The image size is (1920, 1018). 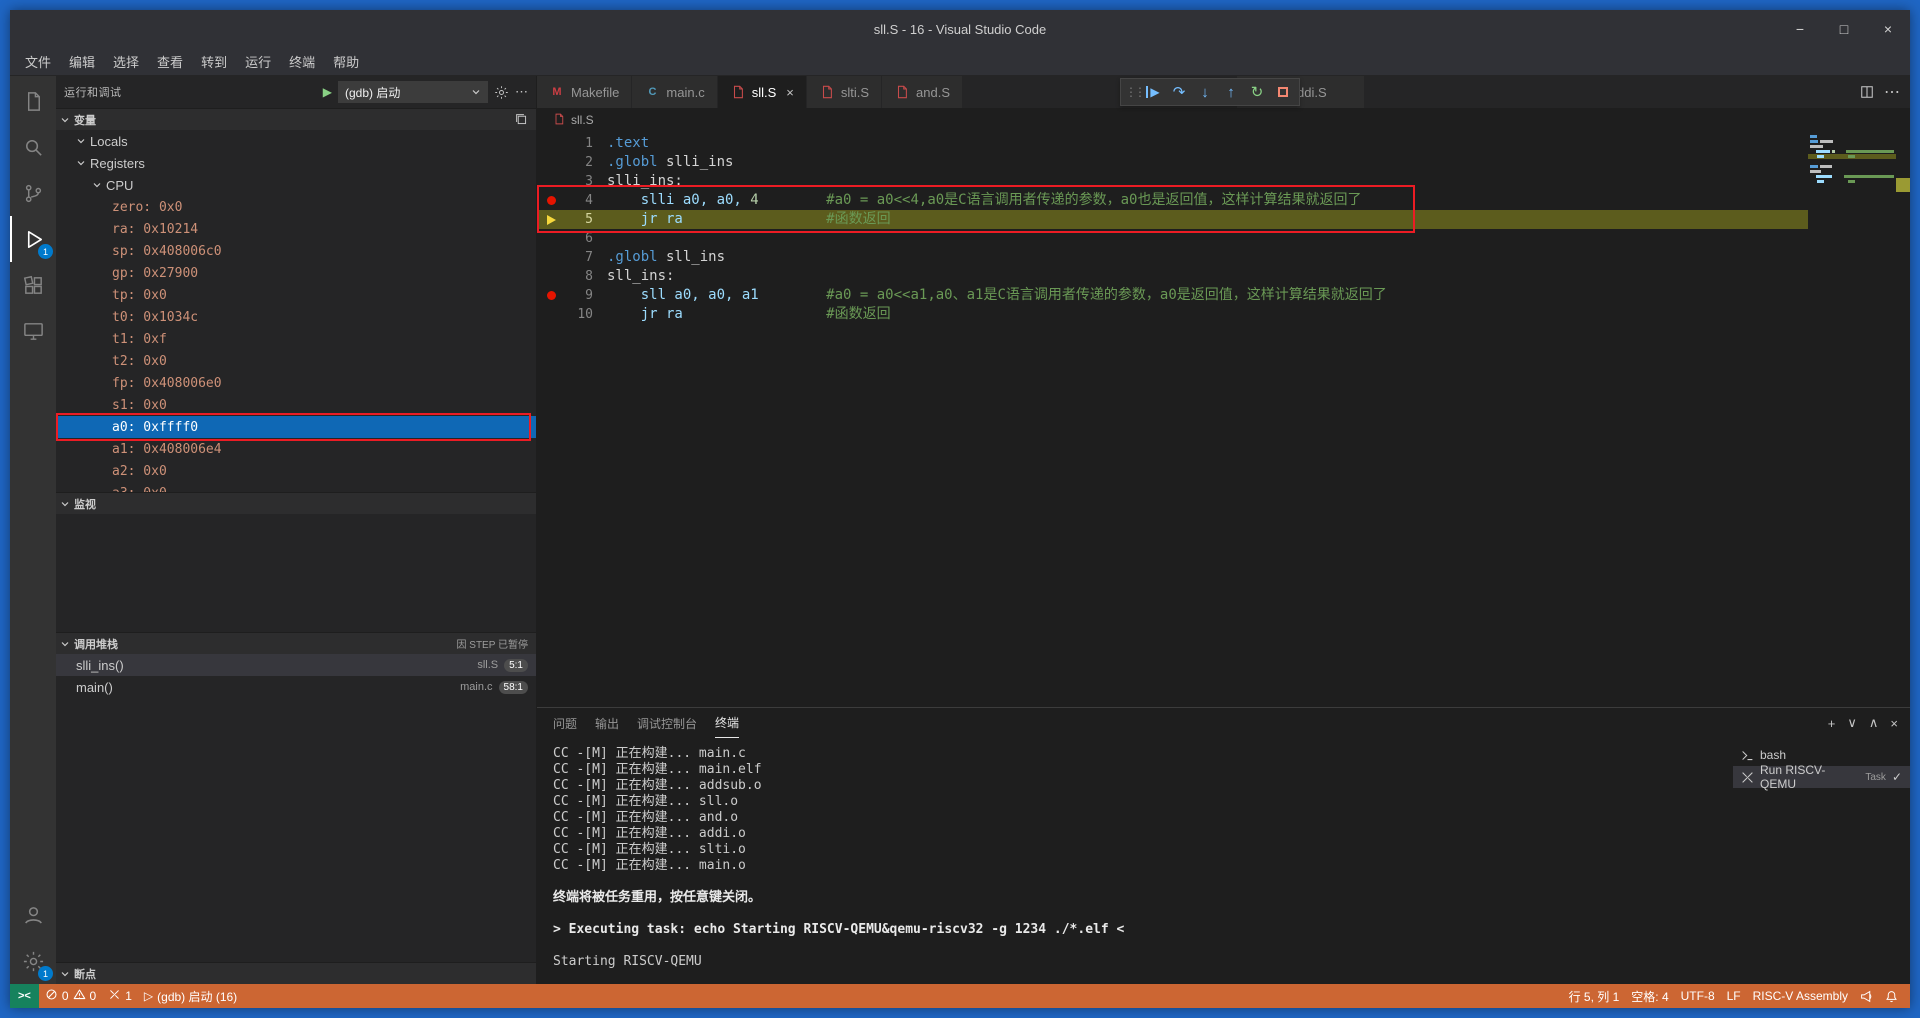 I want to click on variables-pane-header: 变量, so click(x=296, y=119).